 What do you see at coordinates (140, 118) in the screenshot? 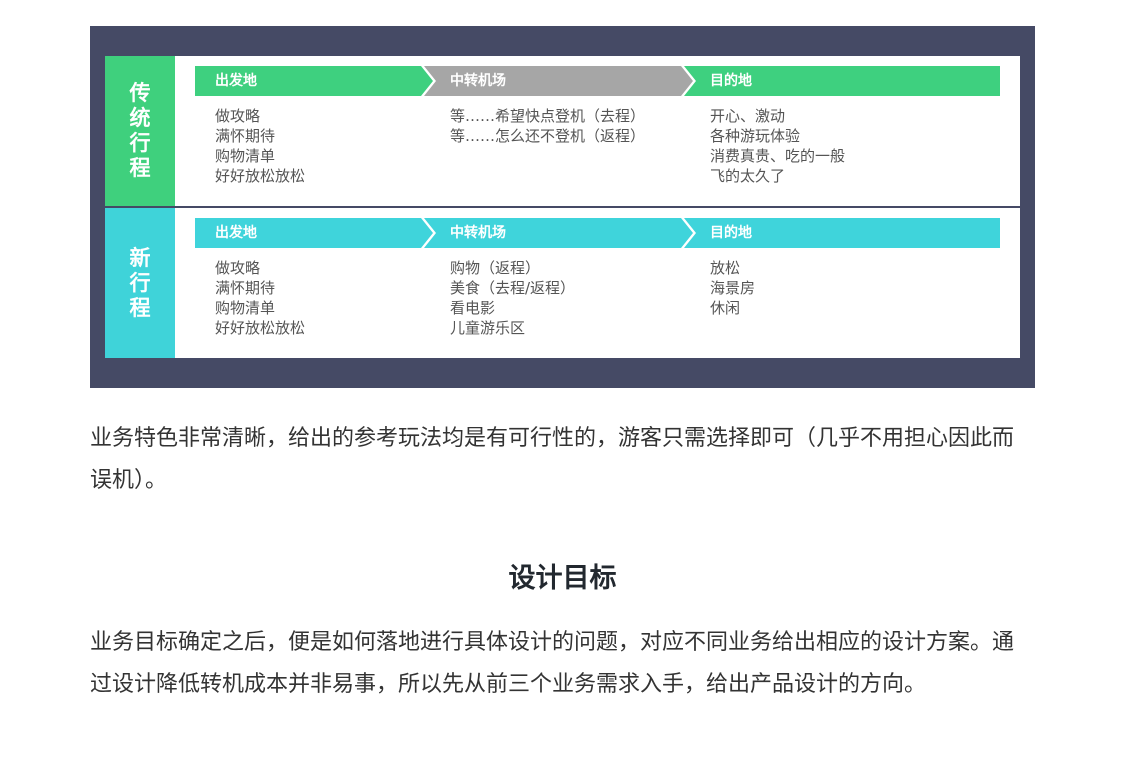
I see `row-label-char: 统` at bounding box center [140, 118].